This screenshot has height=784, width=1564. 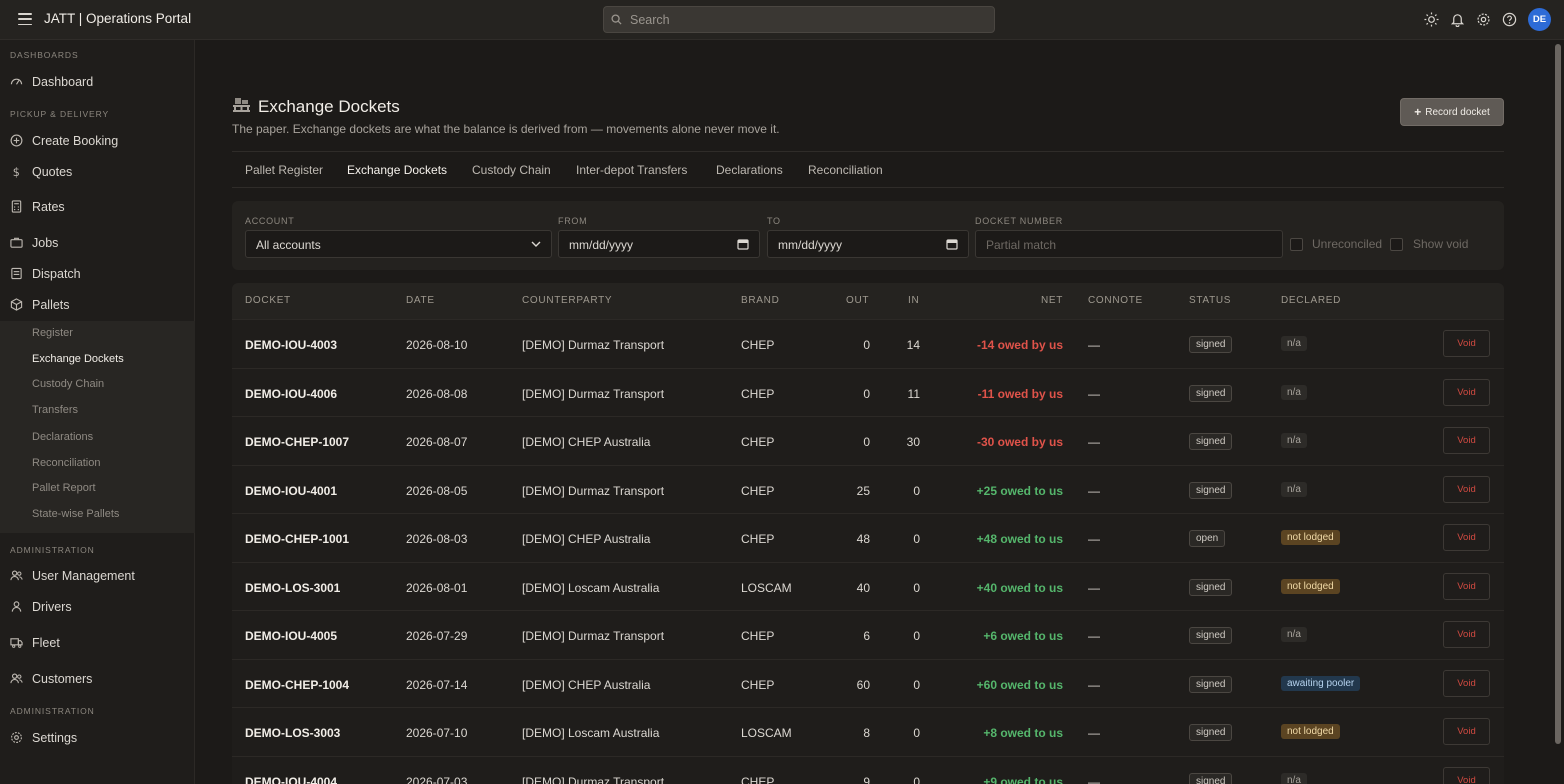 What do you see at coordinates (97, 464) in the screenshot?
I see `subnav-reconciliation: Reconciliation` at bounding box center [97, 464].